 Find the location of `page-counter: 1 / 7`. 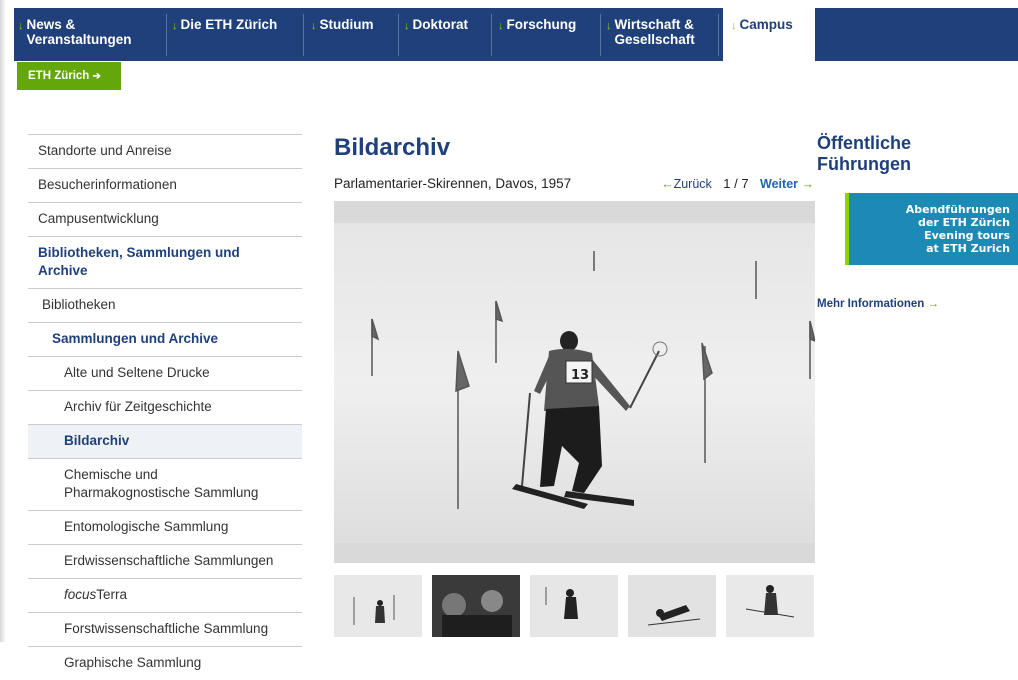

page-counter: 1 / 7 is located at coordinates (736, 183).